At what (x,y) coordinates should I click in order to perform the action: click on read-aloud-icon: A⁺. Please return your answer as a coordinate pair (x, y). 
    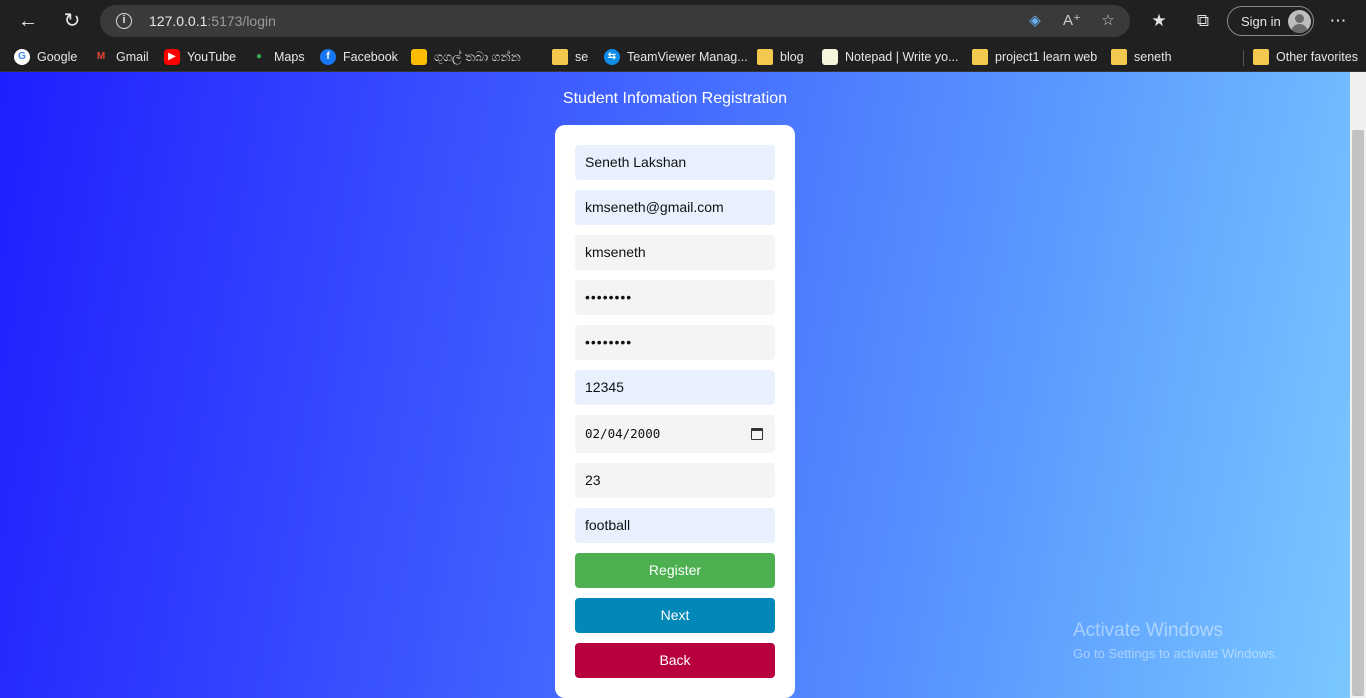
    Looking at the image, I should click on (1072, 21).